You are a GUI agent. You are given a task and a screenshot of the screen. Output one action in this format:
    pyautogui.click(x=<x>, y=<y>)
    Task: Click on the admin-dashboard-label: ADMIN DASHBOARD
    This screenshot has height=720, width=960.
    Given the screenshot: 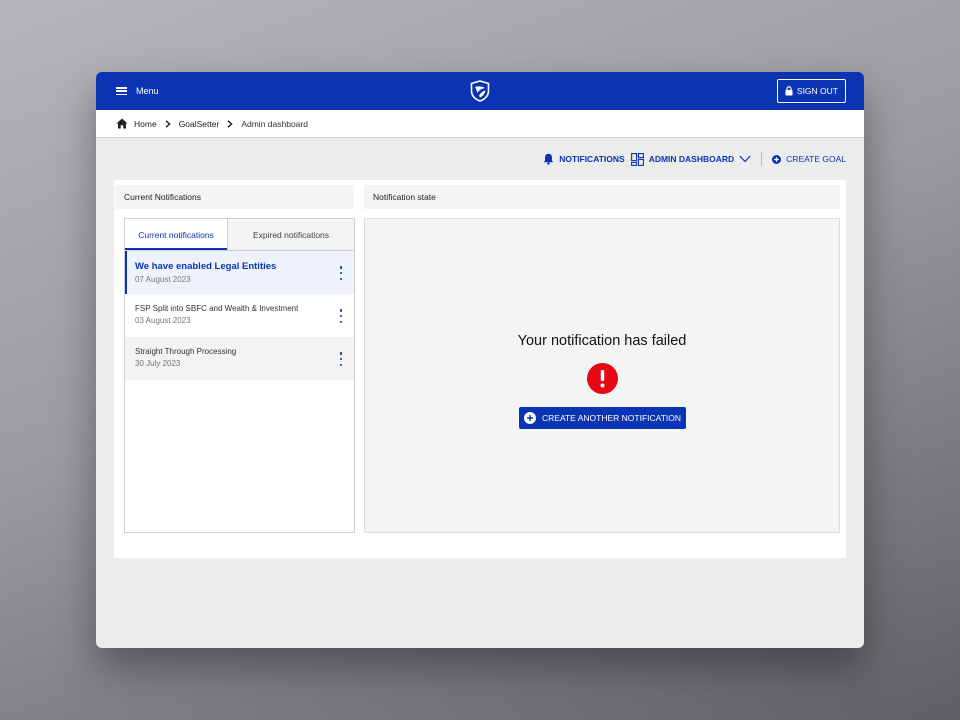 What is the action you would take?
    pyautogui.click(x=691, y=159)
    